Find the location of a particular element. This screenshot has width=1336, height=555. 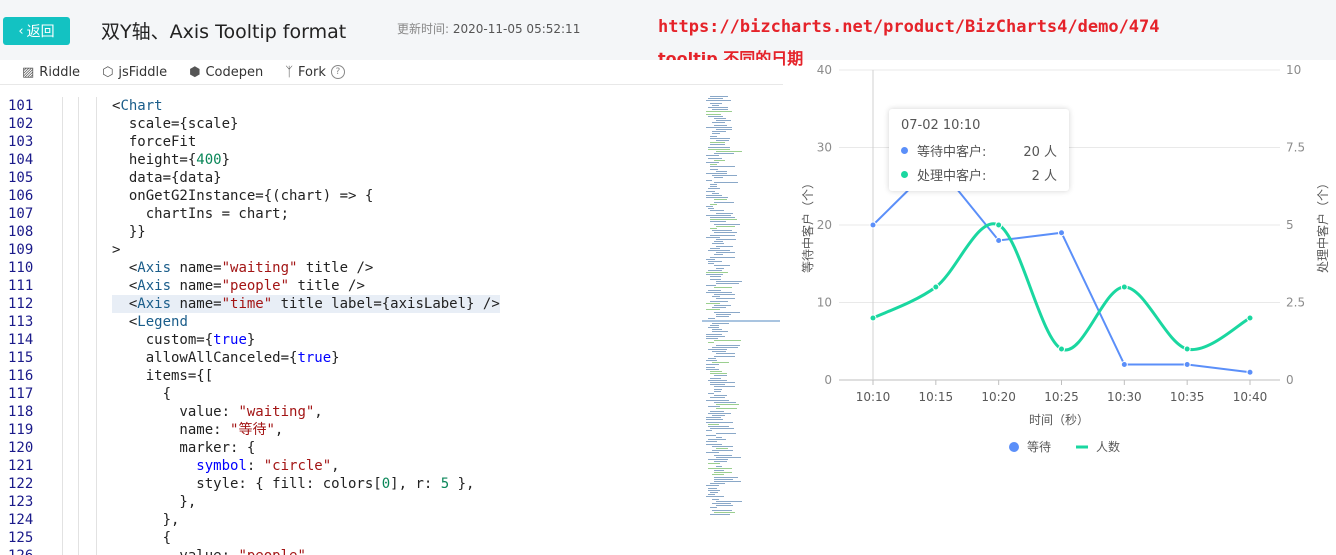

fork-label: Fork is located at coordinates (312, 72).